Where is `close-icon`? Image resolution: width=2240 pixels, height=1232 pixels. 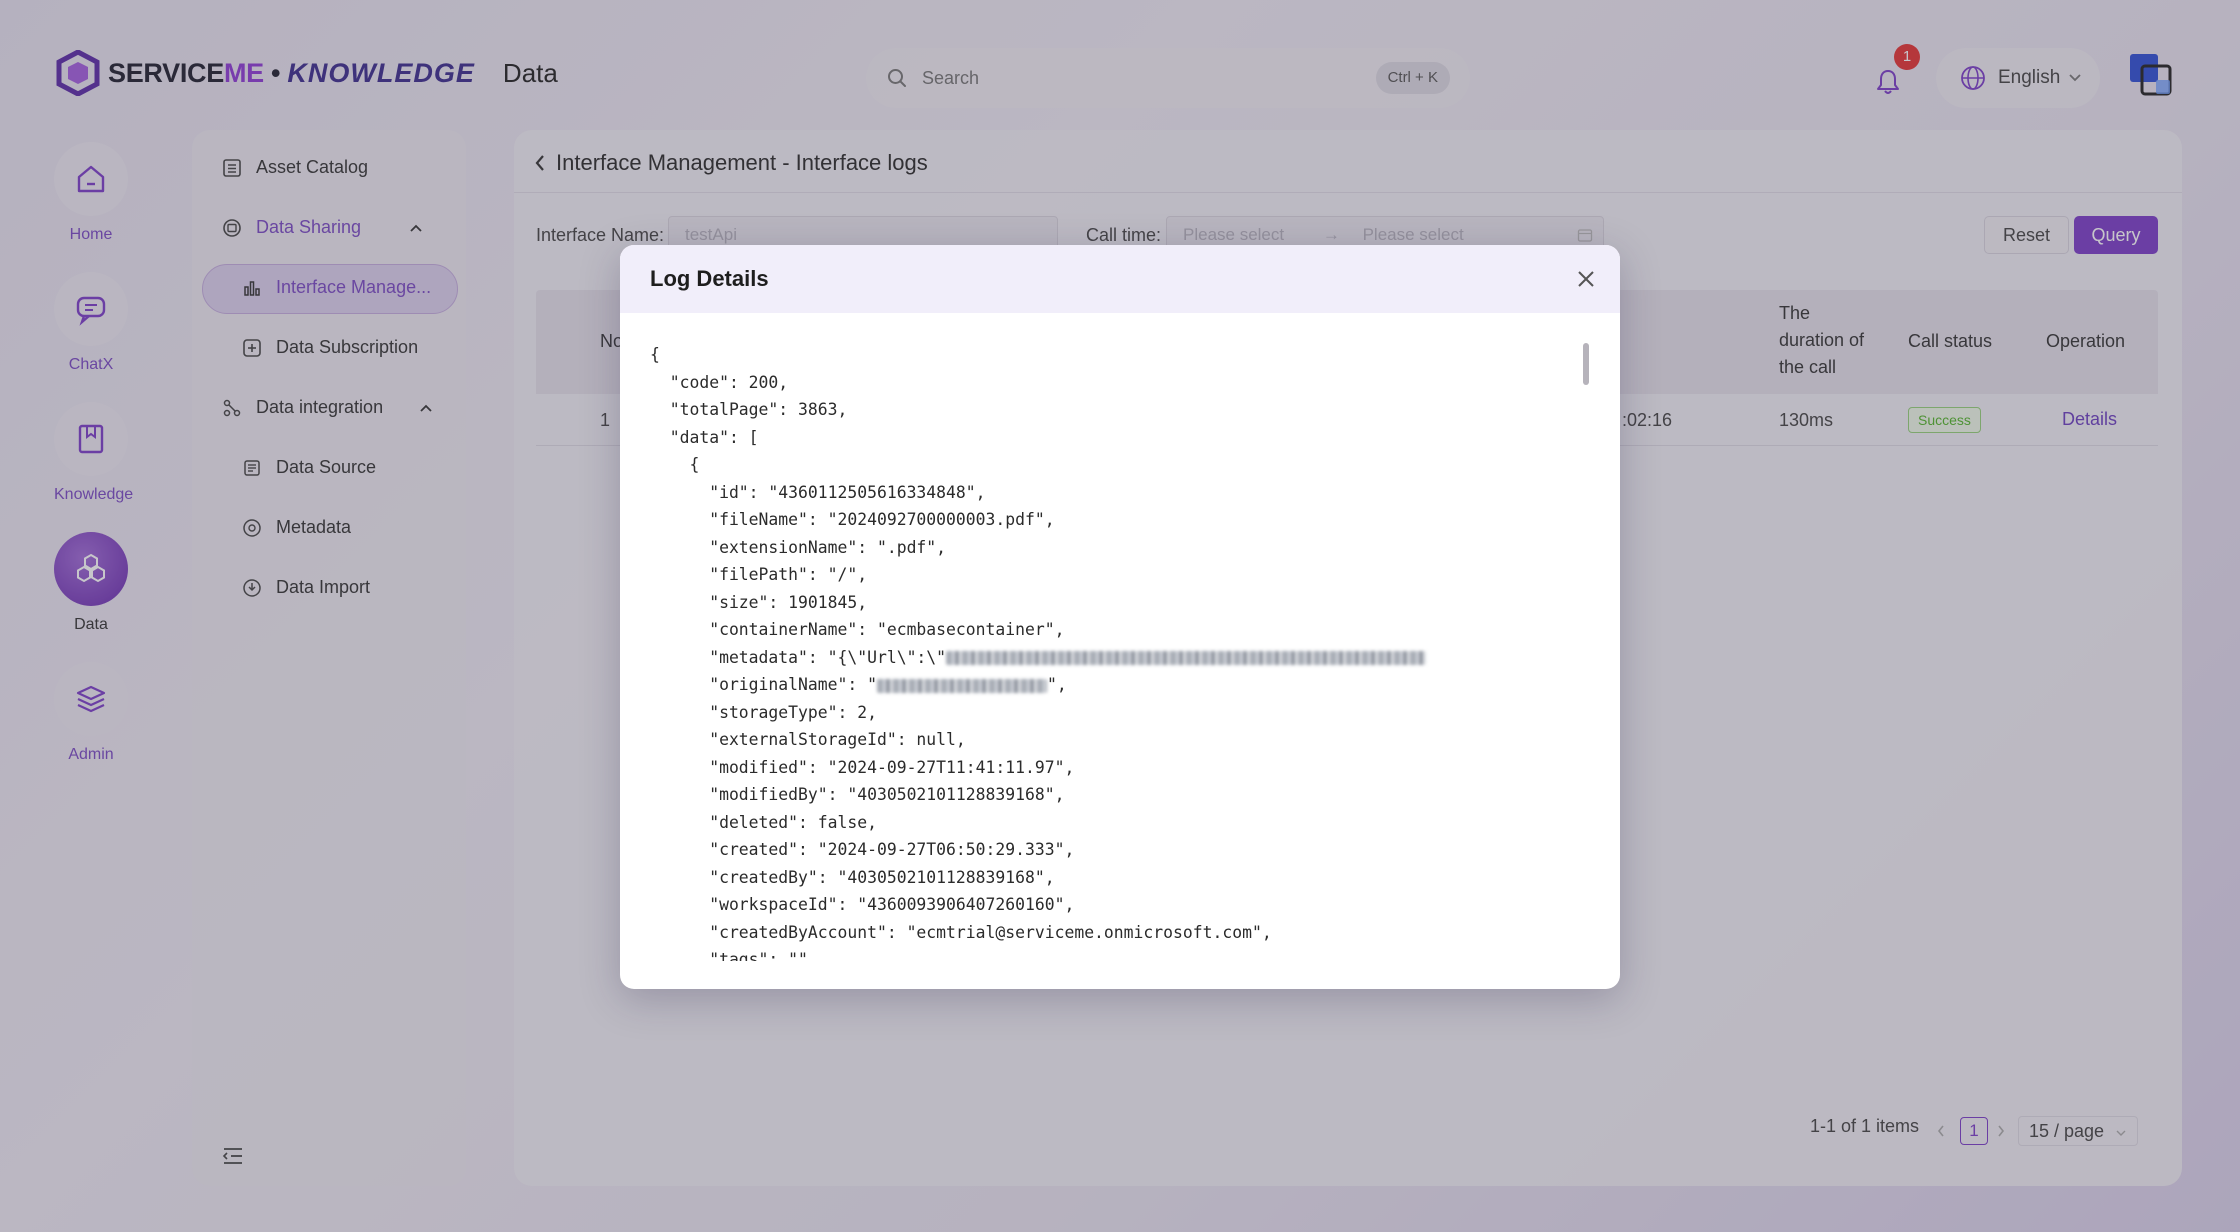 close-icon is located at coordinates (1586, 279).